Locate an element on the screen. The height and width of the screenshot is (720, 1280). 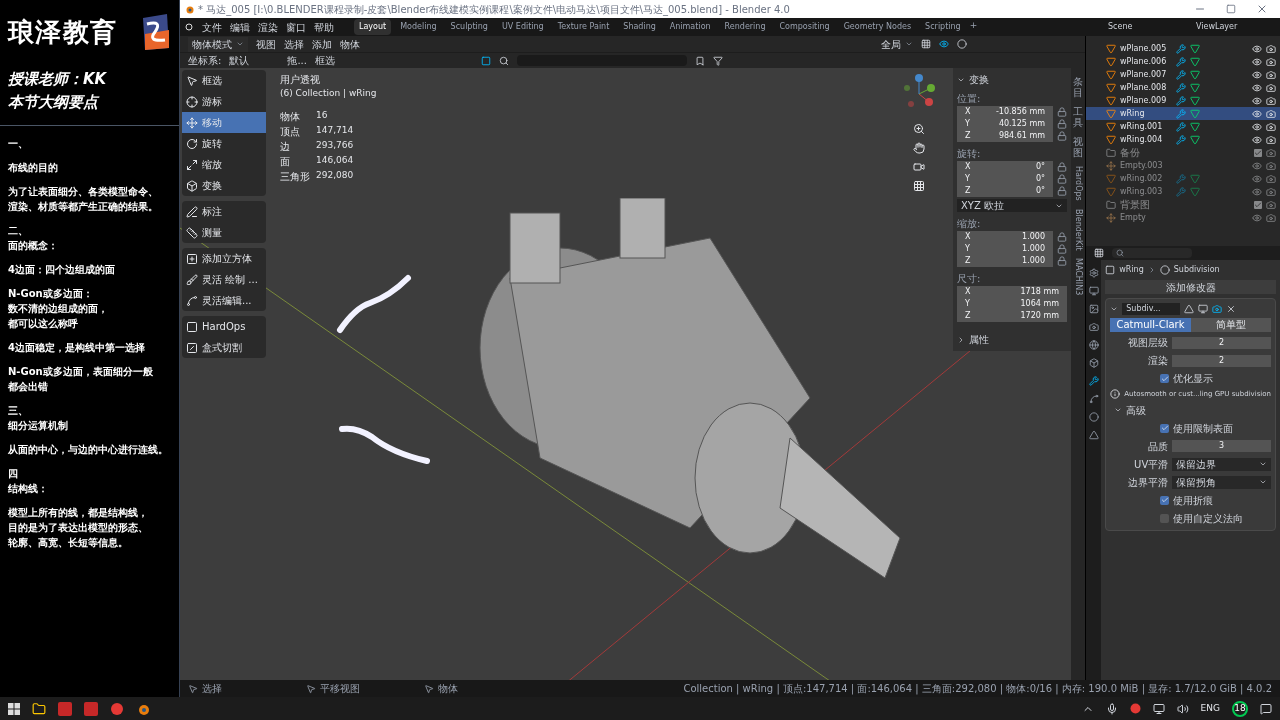
number-field: Y 1064 mm is located at coordinates (1012, 304).